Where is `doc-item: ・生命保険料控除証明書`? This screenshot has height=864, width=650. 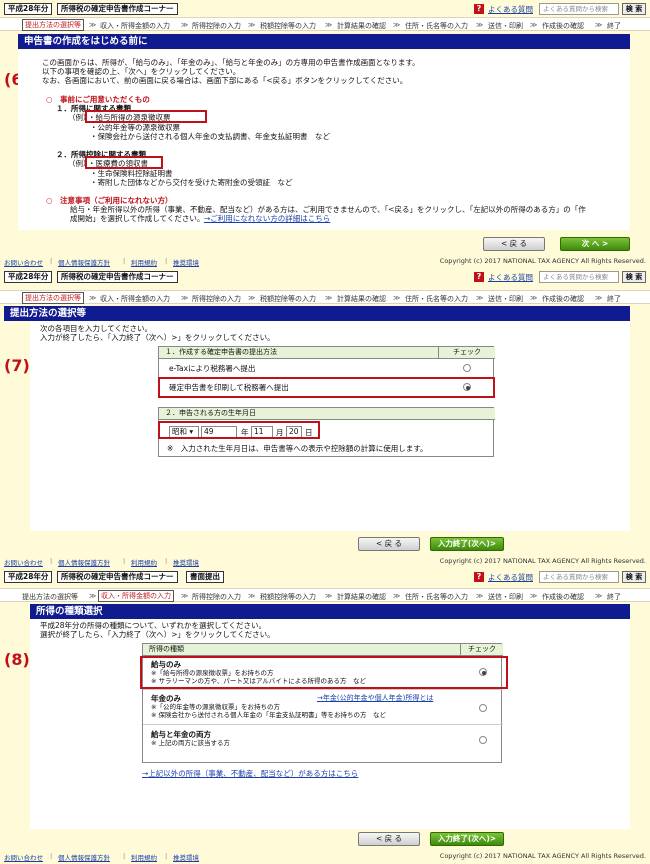 doc-item: ・生命保険料控除証明書 is located at coordinates (131, 173).